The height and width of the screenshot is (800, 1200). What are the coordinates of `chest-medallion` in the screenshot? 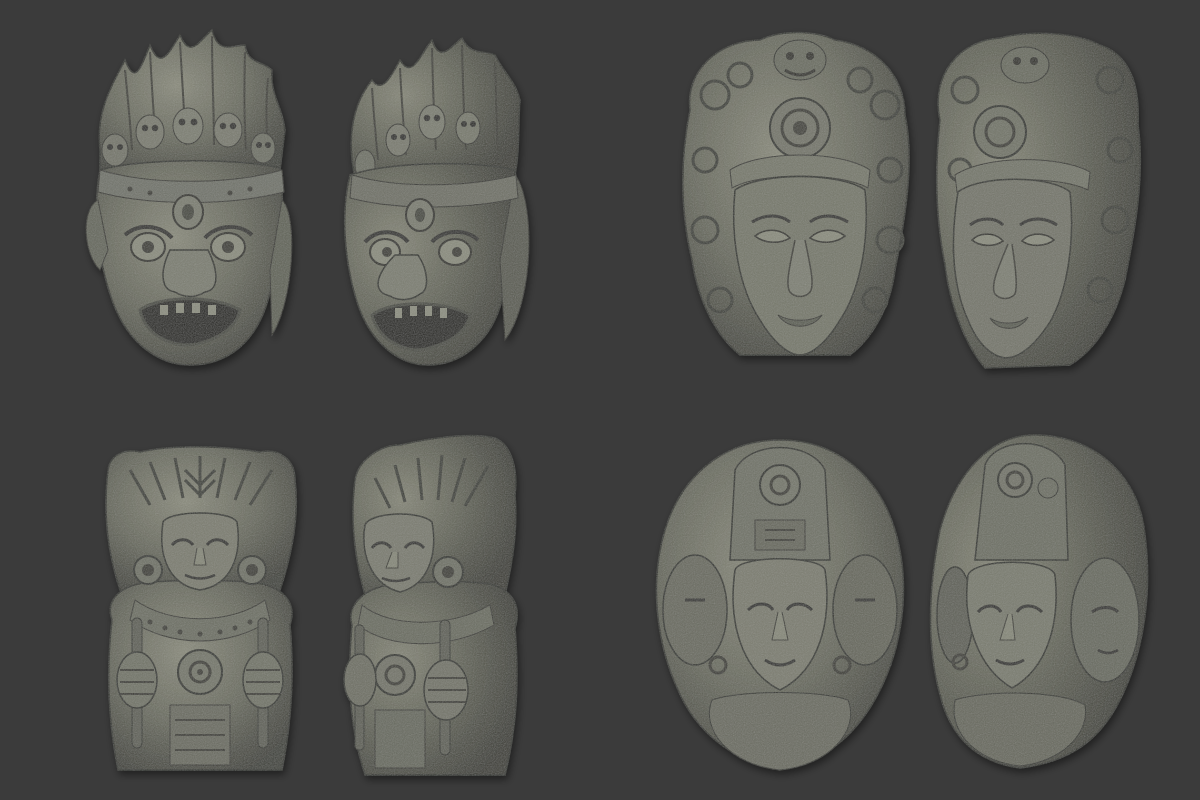 It's located at (395, 675).